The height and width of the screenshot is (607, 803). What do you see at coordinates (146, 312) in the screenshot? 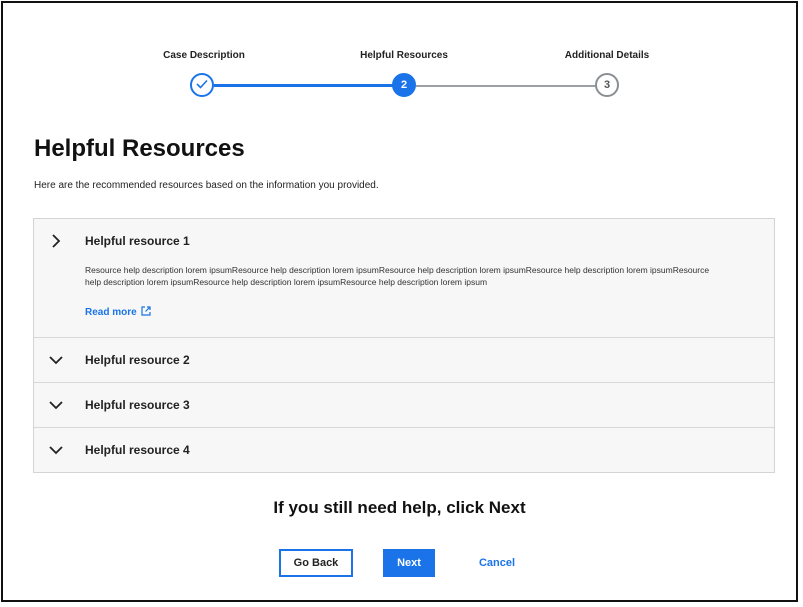
I see `external-link-icon` at bounding box center [146, 312].